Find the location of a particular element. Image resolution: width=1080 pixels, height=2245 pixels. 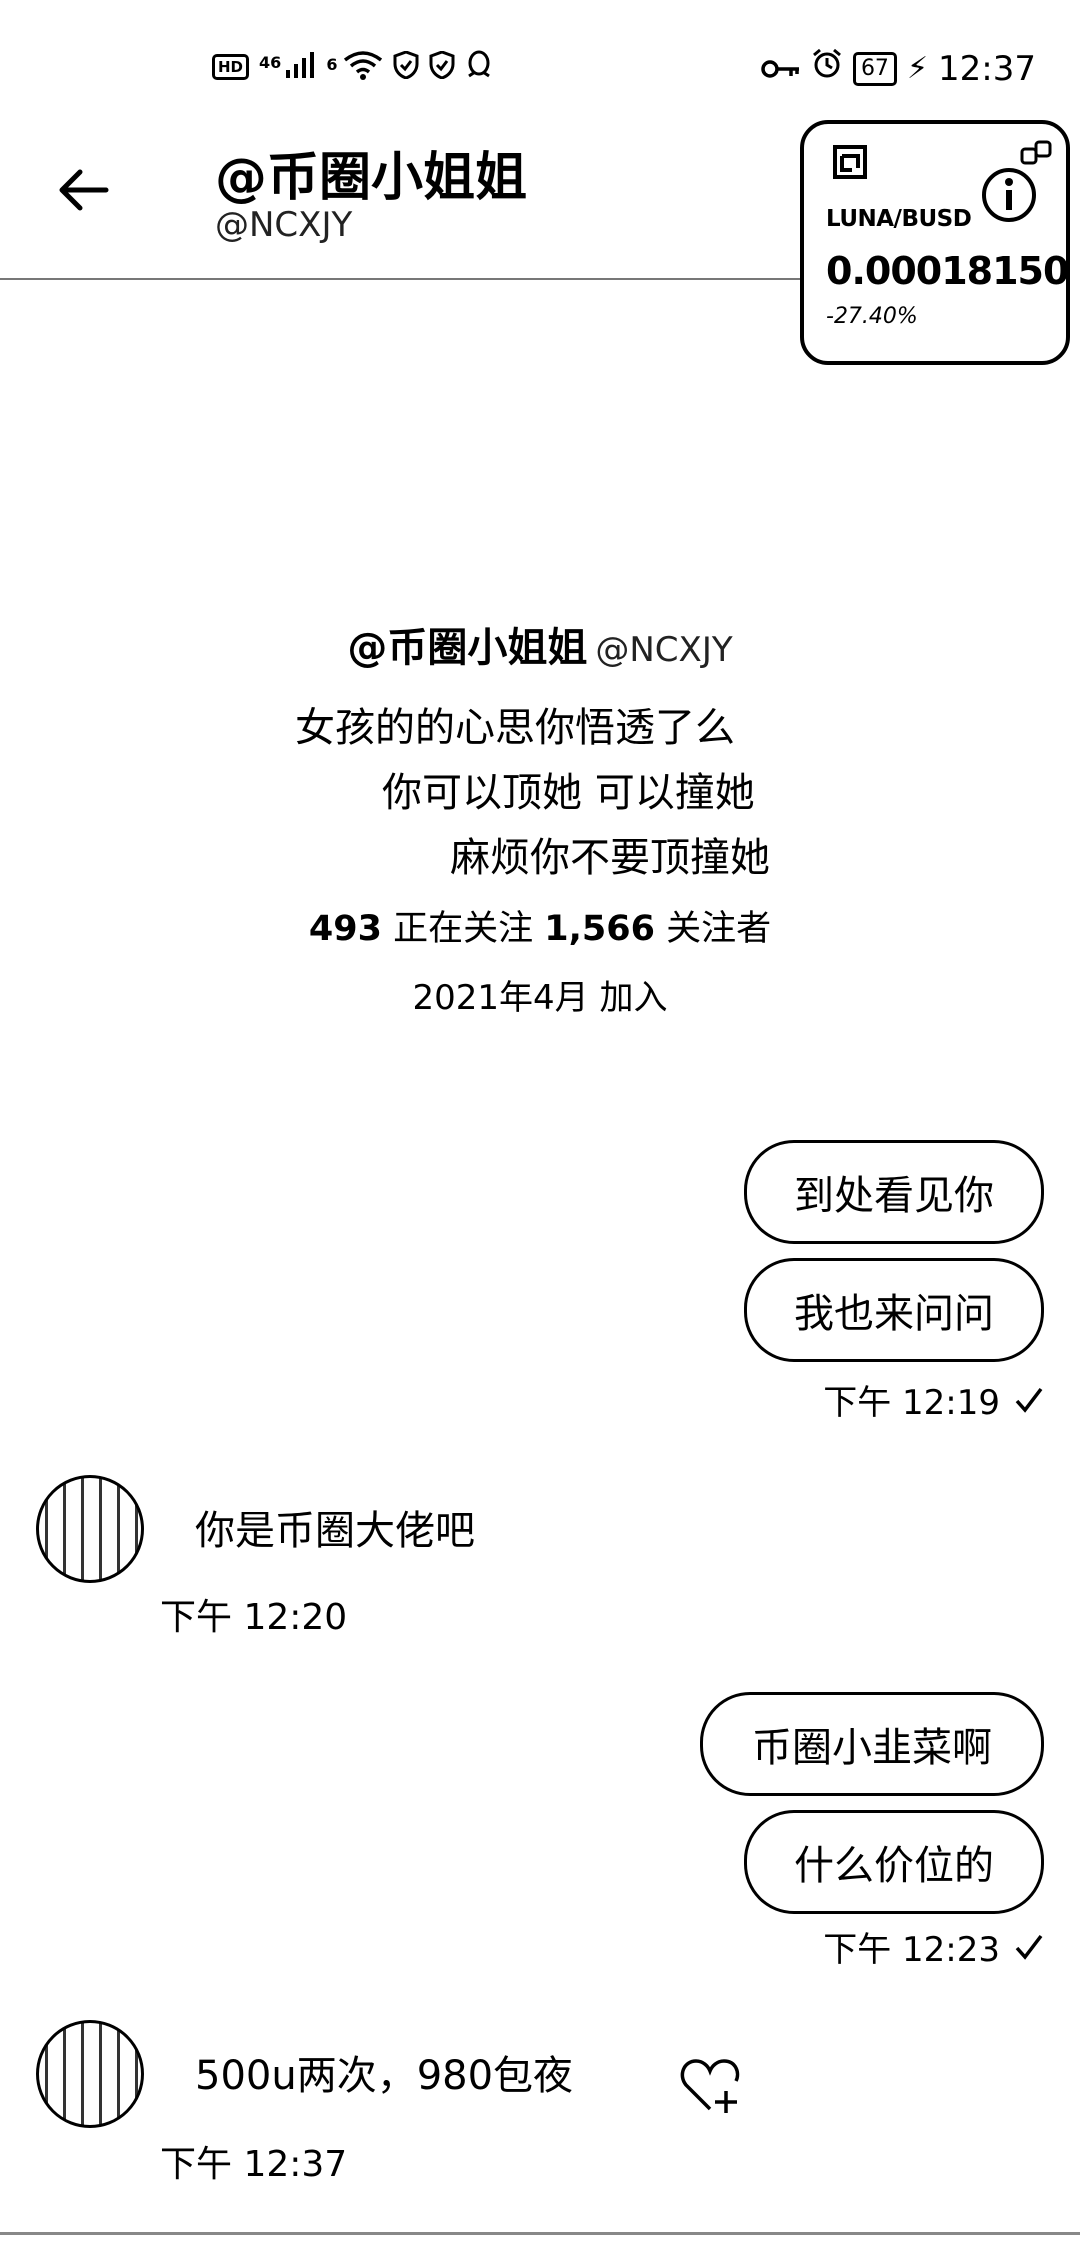

hd-icon: HD is located at coordinates (231, 67).